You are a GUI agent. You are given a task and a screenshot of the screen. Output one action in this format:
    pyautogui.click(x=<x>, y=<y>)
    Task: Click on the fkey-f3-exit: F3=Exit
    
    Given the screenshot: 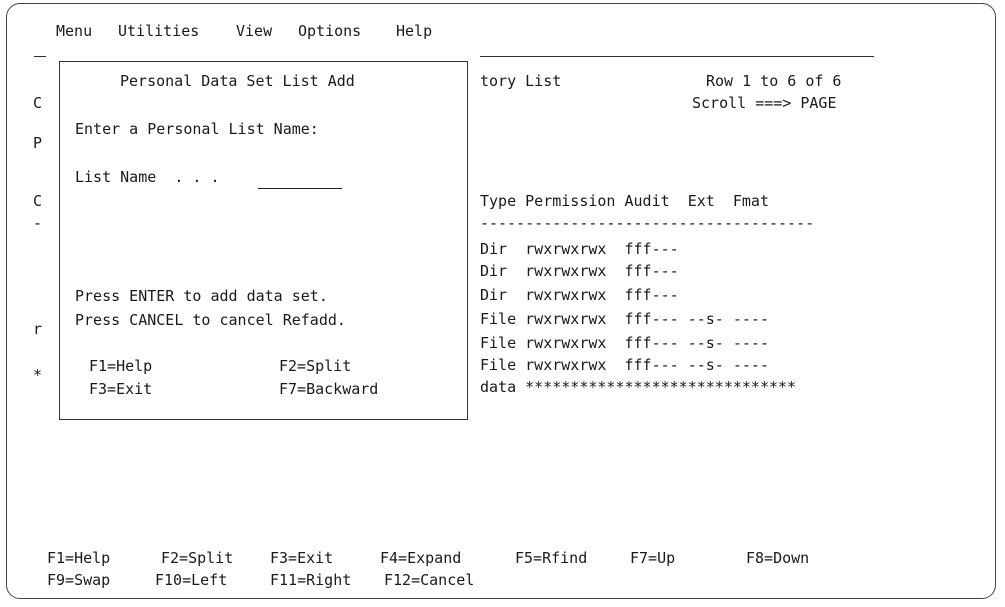 What is the action you would take?
    pyautogui.click(x=301, y=558)
    